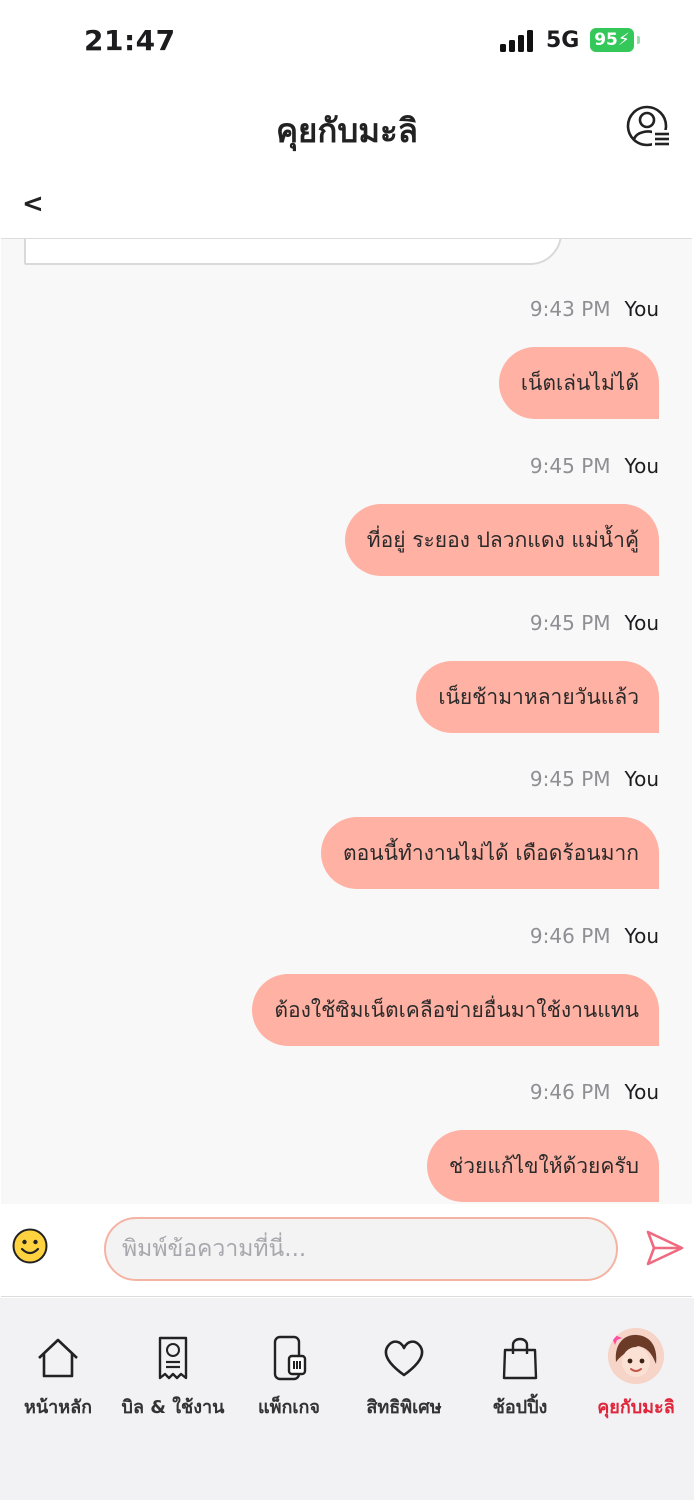  I want to click on user-message-bubble: เน็ยช้ามาหลายวันแล้ว, so click(537, 697).